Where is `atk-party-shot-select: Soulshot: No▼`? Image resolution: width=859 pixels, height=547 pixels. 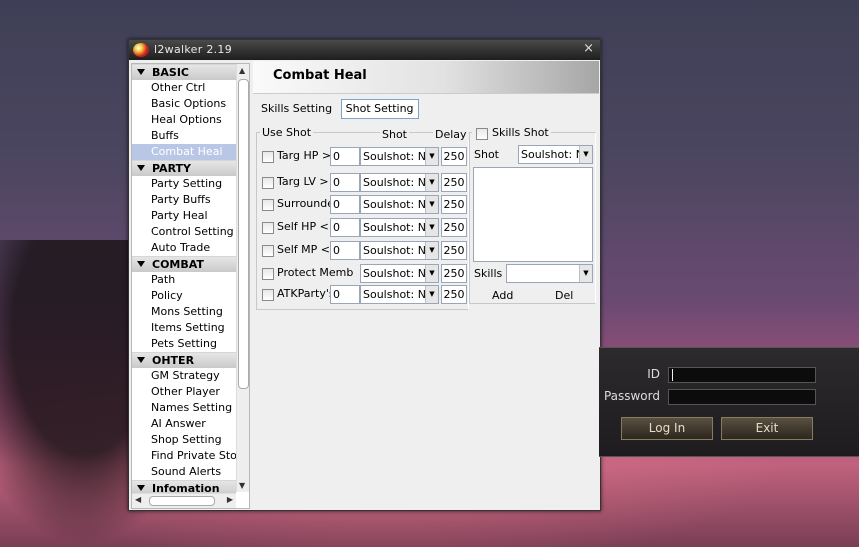
atk-party-shot-select: Soulshot: No▼ is located at coordinates (399, 294).